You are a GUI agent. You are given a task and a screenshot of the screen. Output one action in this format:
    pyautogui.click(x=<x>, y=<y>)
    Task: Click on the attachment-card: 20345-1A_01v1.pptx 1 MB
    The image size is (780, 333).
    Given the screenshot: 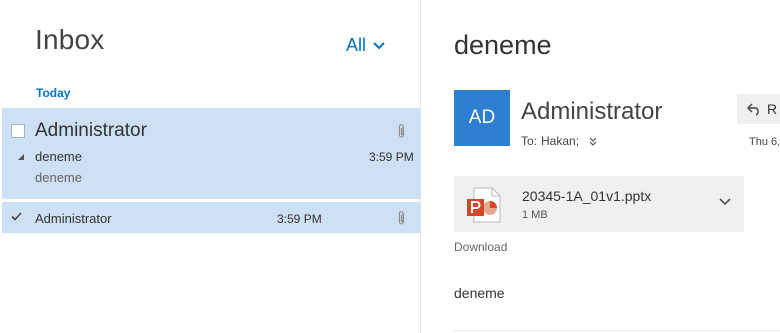 What is the action you would take?
    pyautogui.click(x=599, y=204)
    